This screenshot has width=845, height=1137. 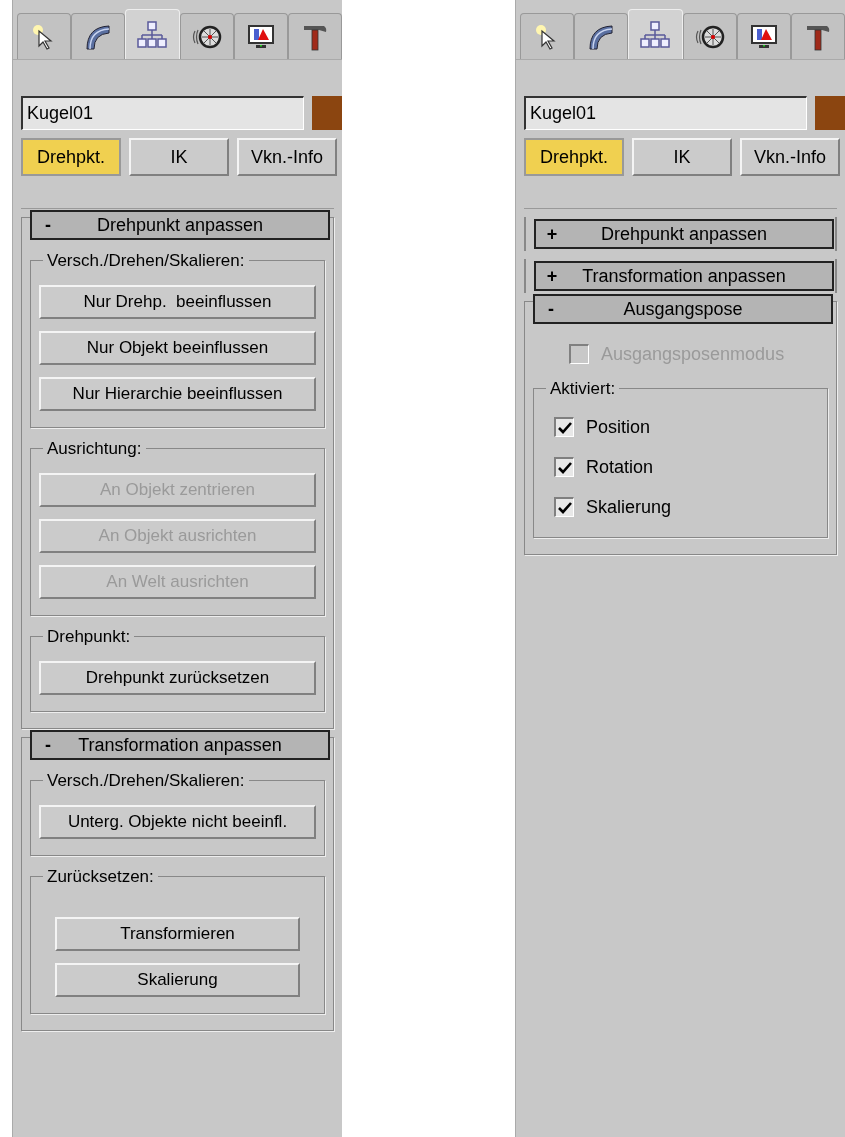 What do you see at coordinates (618, 427) in the screenshot?
I see `checkbox-label: Position` at bounding box center [618, 427].